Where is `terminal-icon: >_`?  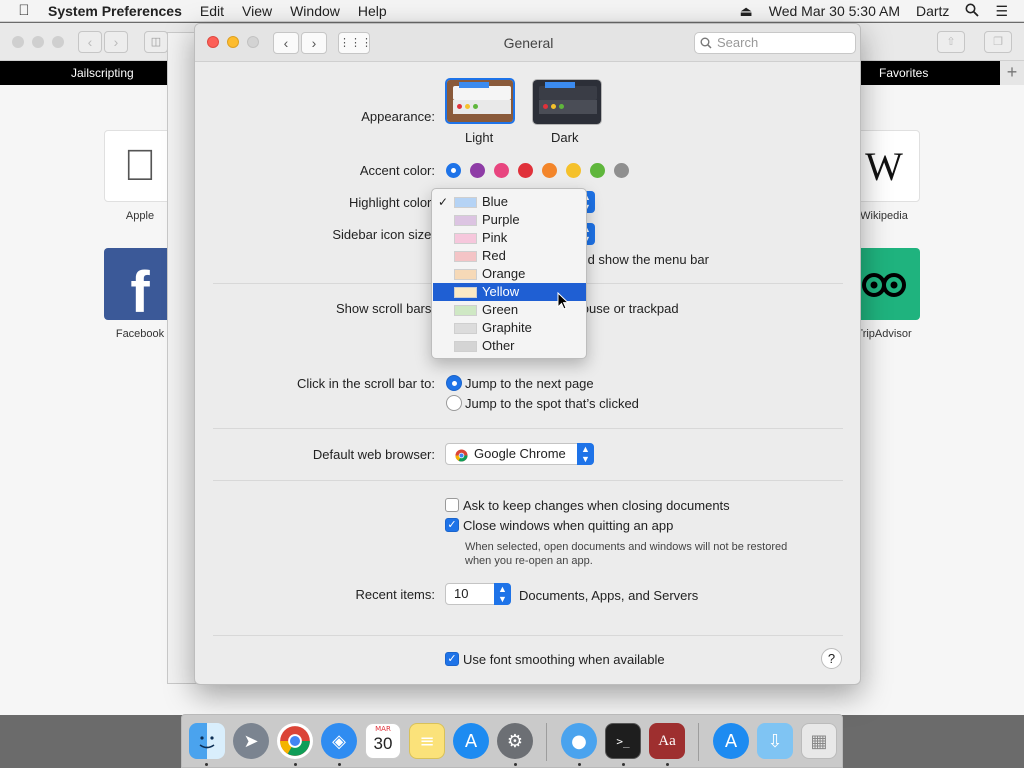 terminal-icon: >_ is located at coordinates (623, 741).